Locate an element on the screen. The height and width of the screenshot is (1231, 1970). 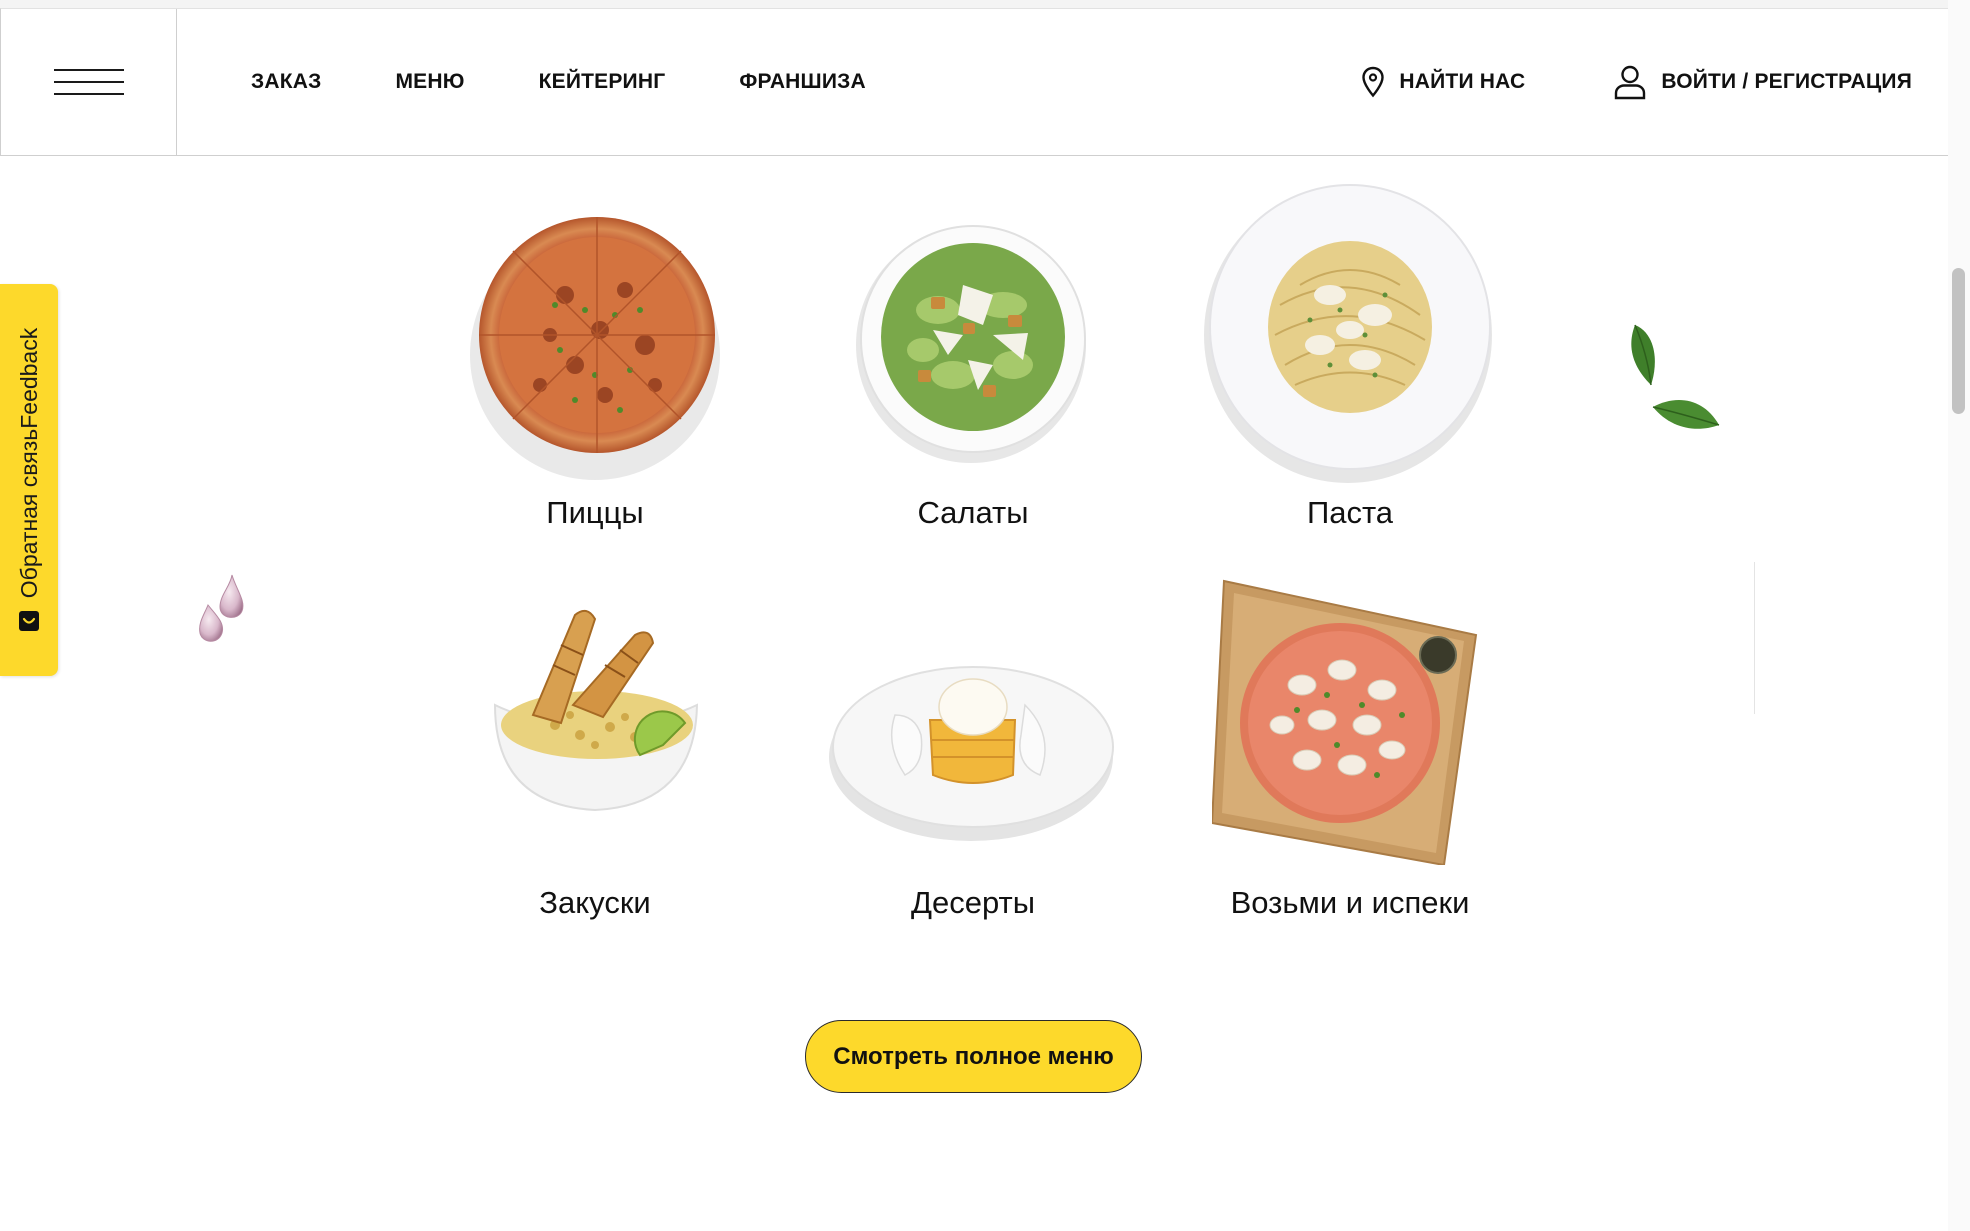
category-label: Десерты is located at coordinates (972, 902).